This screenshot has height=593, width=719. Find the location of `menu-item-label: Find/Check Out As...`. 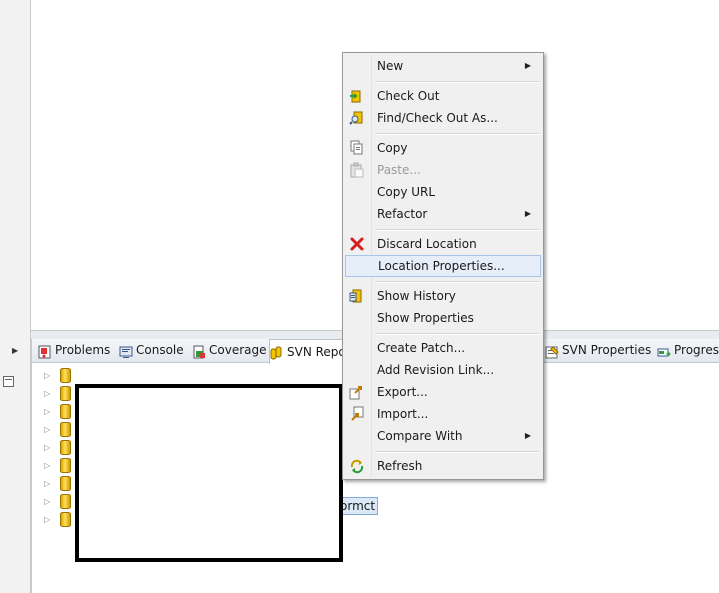

menu-item-label: Find/Check Out As... is located at coordinates (437, 118).